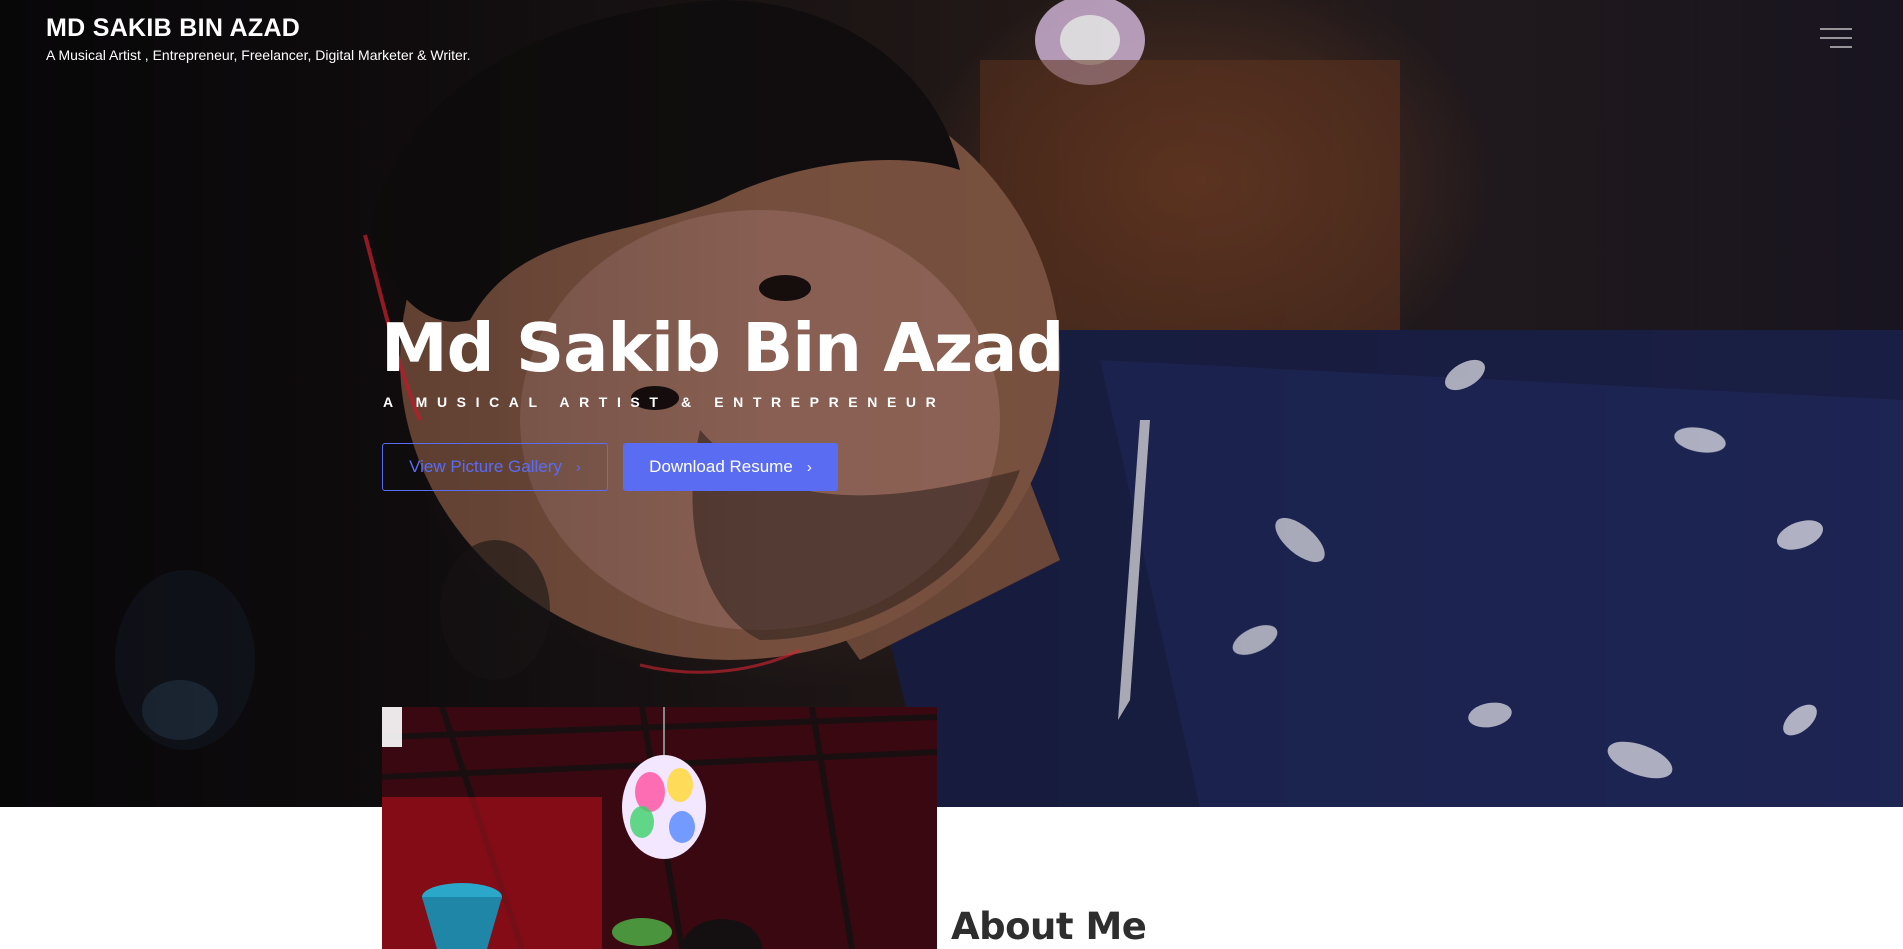 The width and height of the screenshot is (1903, 949). Describe the element at coordinates (722, 348) in the screenshot. I see `hero-heading: Md Sakib Bin Azad` at that location.